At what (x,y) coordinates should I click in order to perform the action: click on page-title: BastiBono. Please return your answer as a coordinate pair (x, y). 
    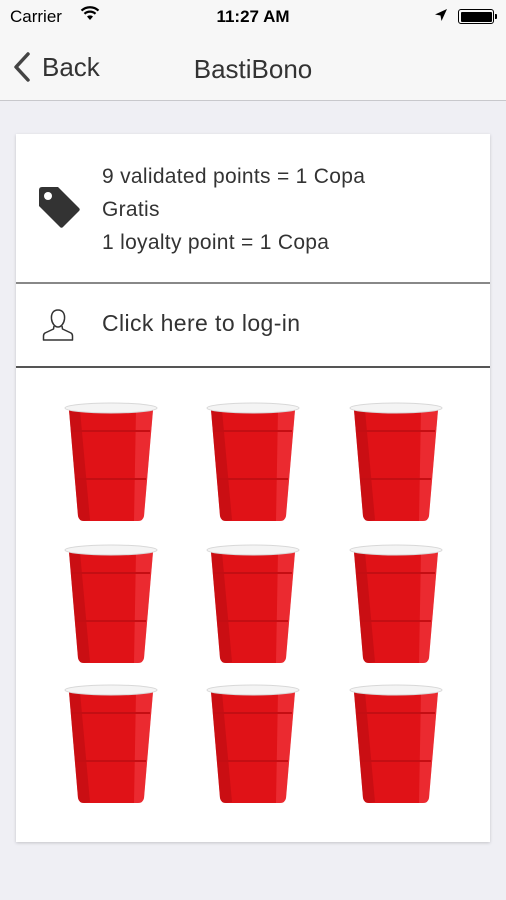
    Looking at the image, I should click on (253, 69).